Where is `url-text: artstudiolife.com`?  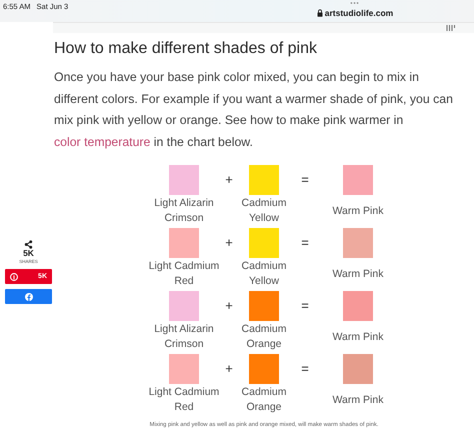
url-text: artstudiolife.com is located at coordinates (359, 13).